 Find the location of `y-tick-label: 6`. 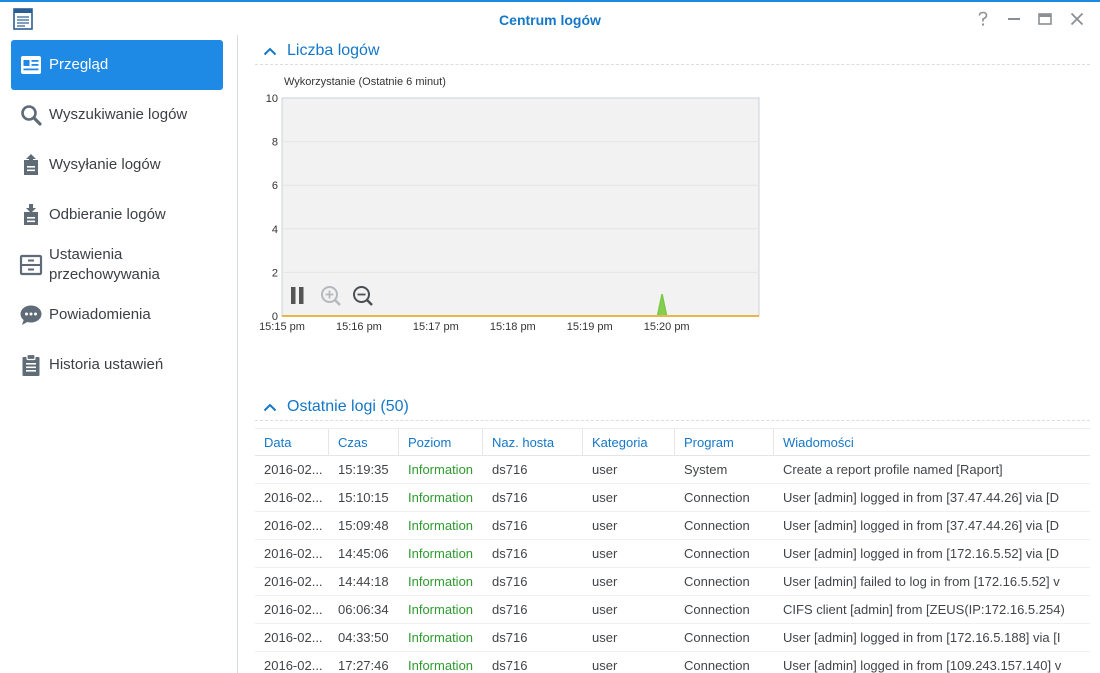

y-tick-label: 6 is located at coordinates (275, 186).